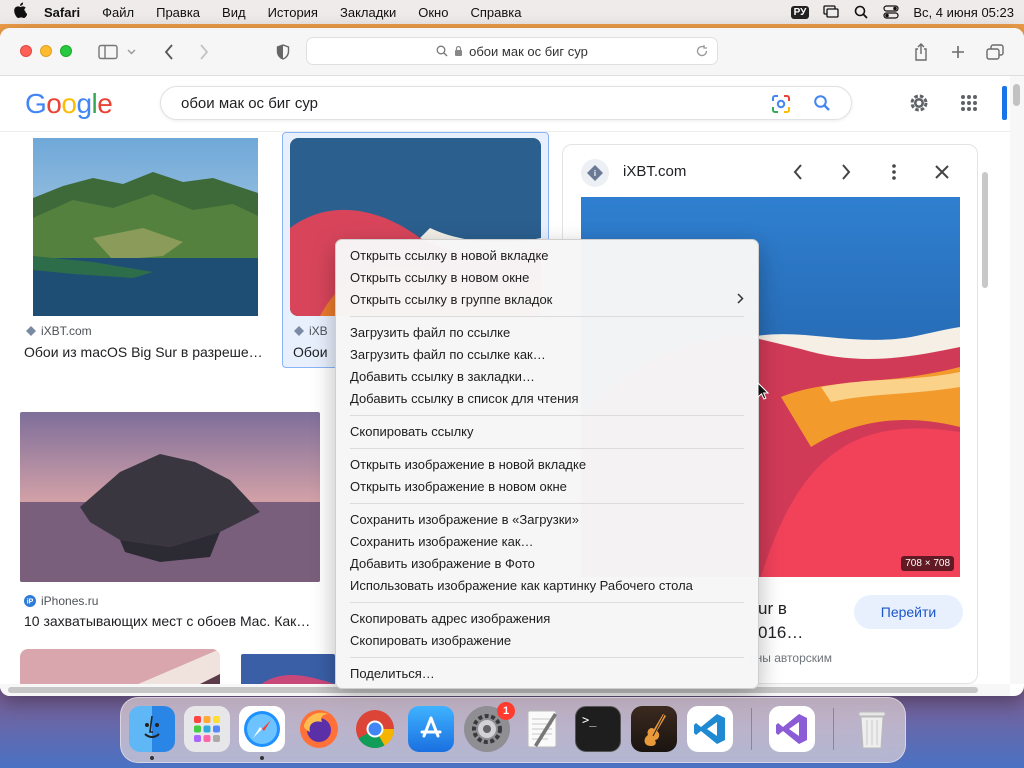 The width and height of the screenshot is (1024, 768). What do you see at coordinates (958, 52) in the screenshot?
I see `new-tab-icon` at bounding box center [958, 52].